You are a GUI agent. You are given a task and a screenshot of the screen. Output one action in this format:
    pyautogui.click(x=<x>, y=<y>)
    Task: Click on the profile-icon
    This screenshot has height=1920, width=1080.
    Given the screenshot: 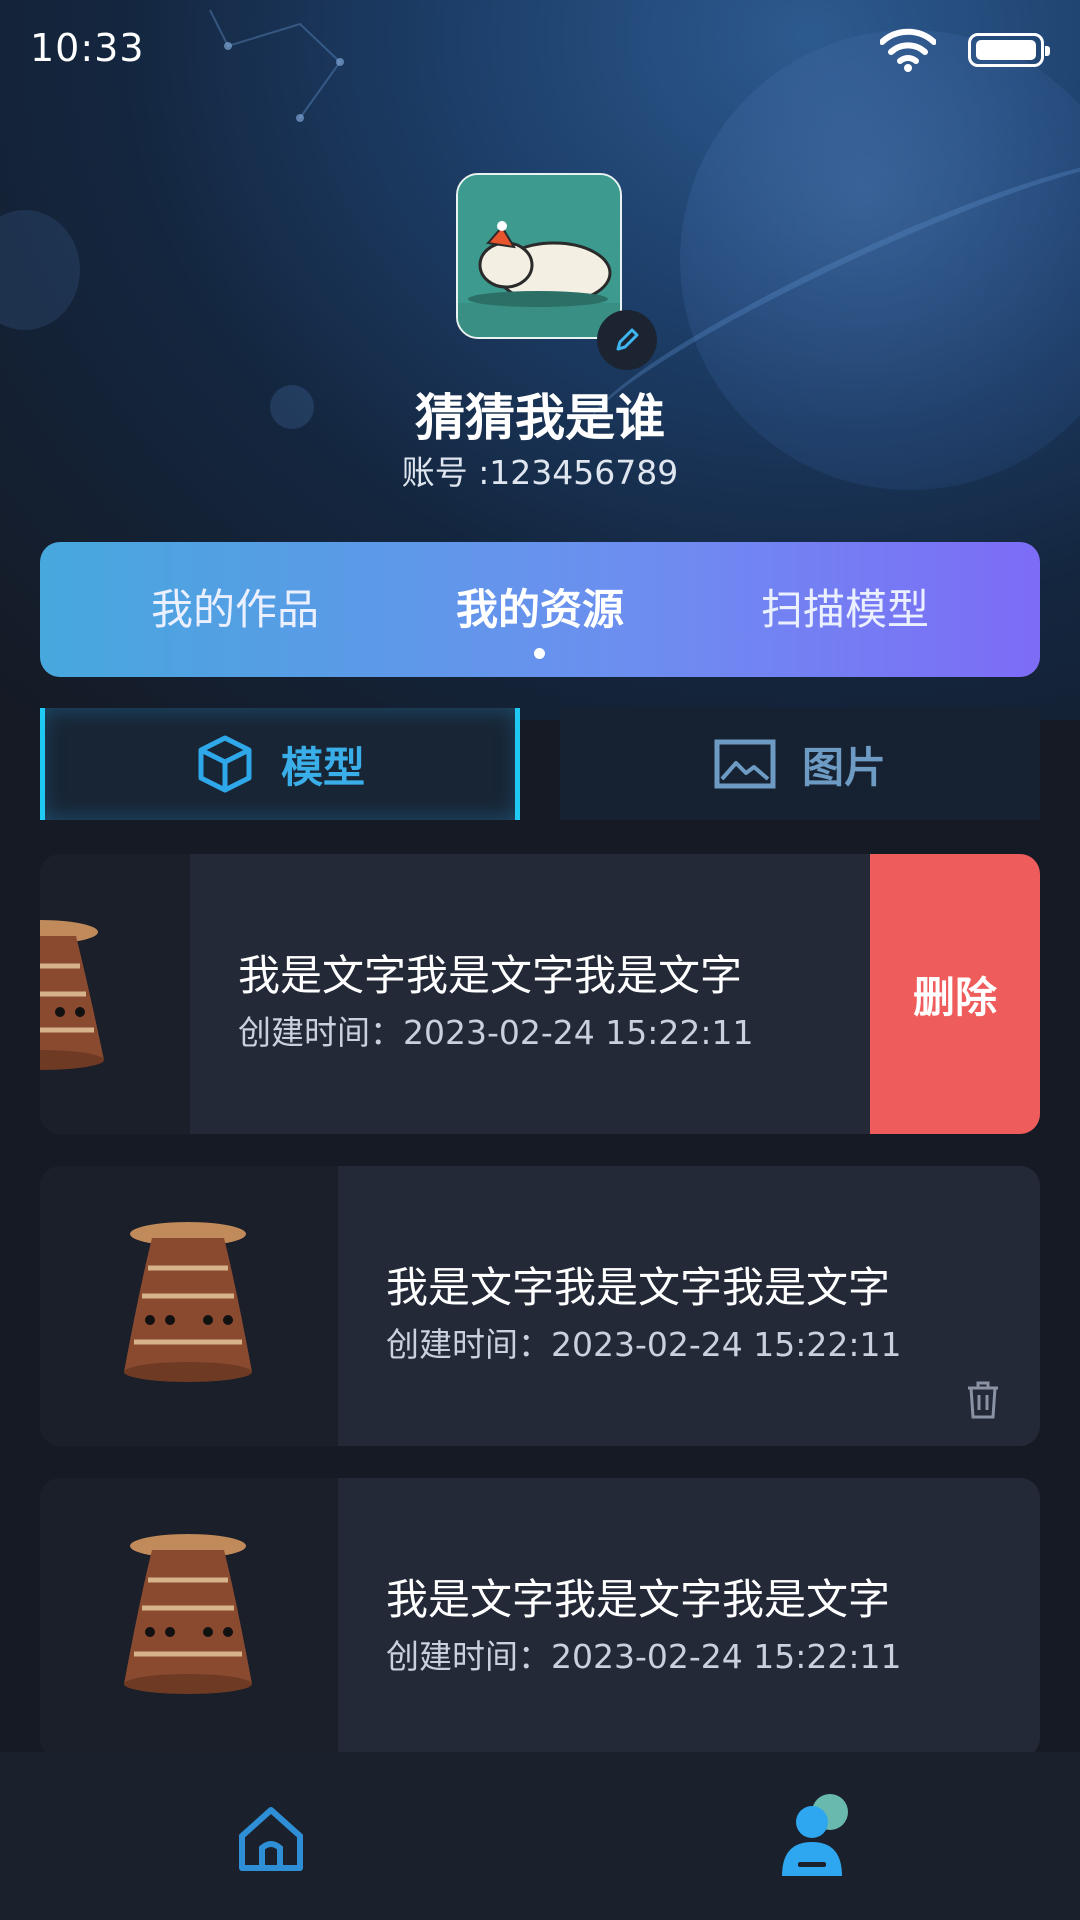 What is the action you would take?
    pyautogui.click(x=818, y=1835)
    